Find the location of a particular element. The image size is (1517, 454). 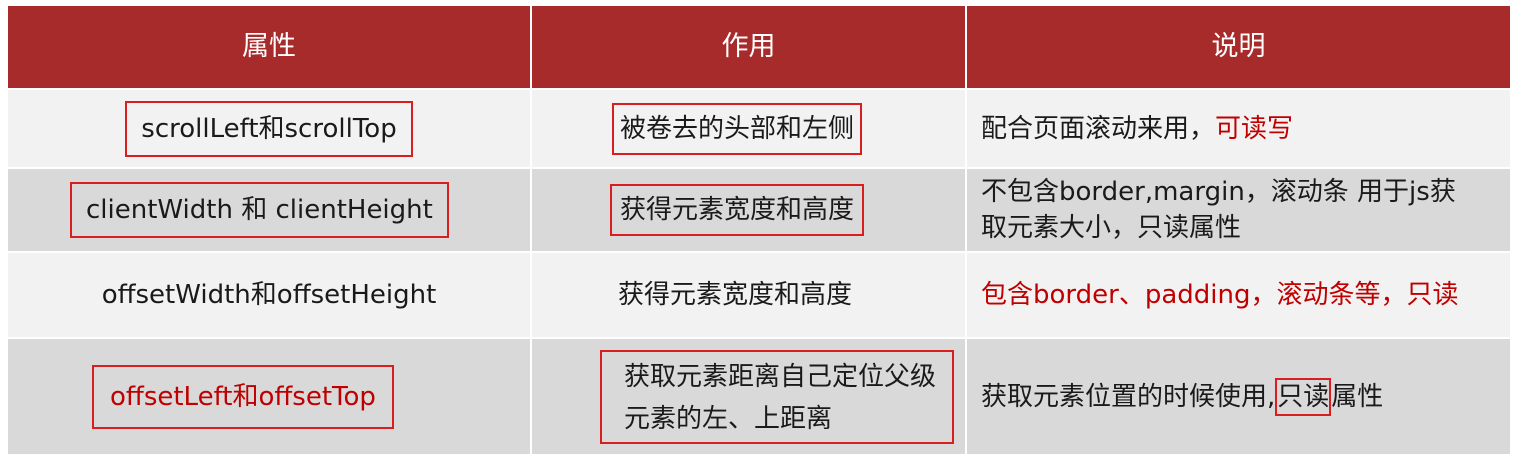

row3-effect: 获得元素宽度和高度 is located at coordinates (735, 295).